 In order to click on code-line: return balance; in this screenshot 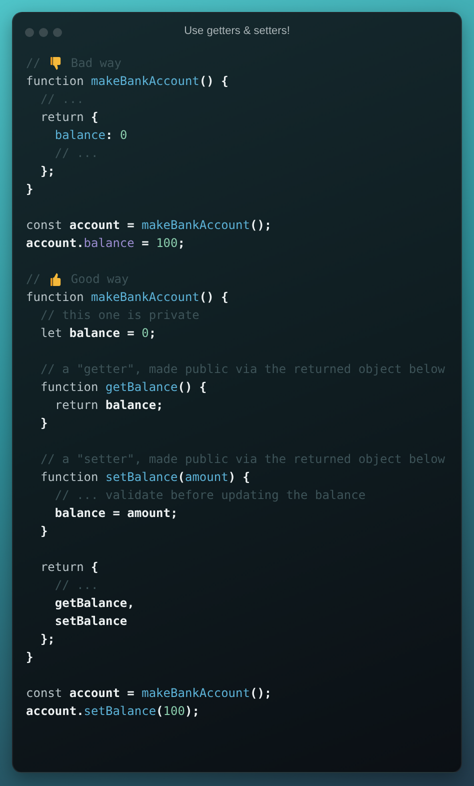, I will do `click(109, 405)`.